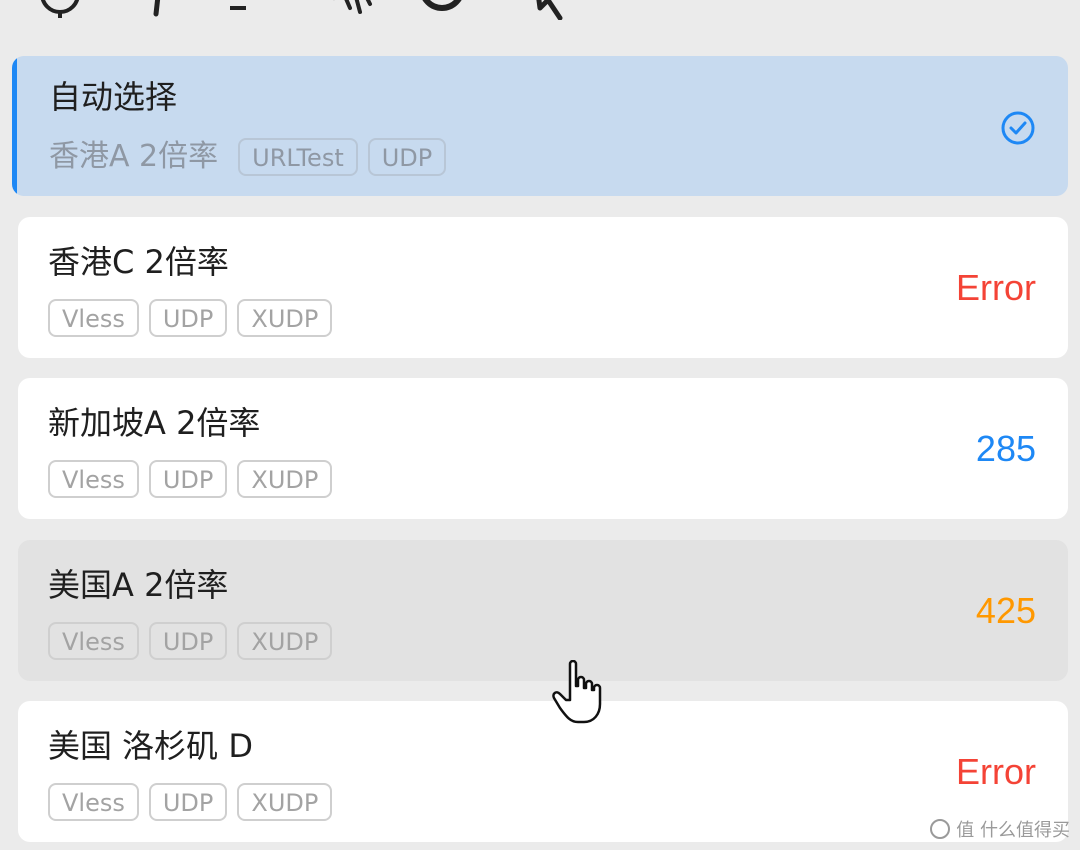 The image size is (1080, 850). I want to click on watermark: 值 什么值得买, so click(1000, 829).